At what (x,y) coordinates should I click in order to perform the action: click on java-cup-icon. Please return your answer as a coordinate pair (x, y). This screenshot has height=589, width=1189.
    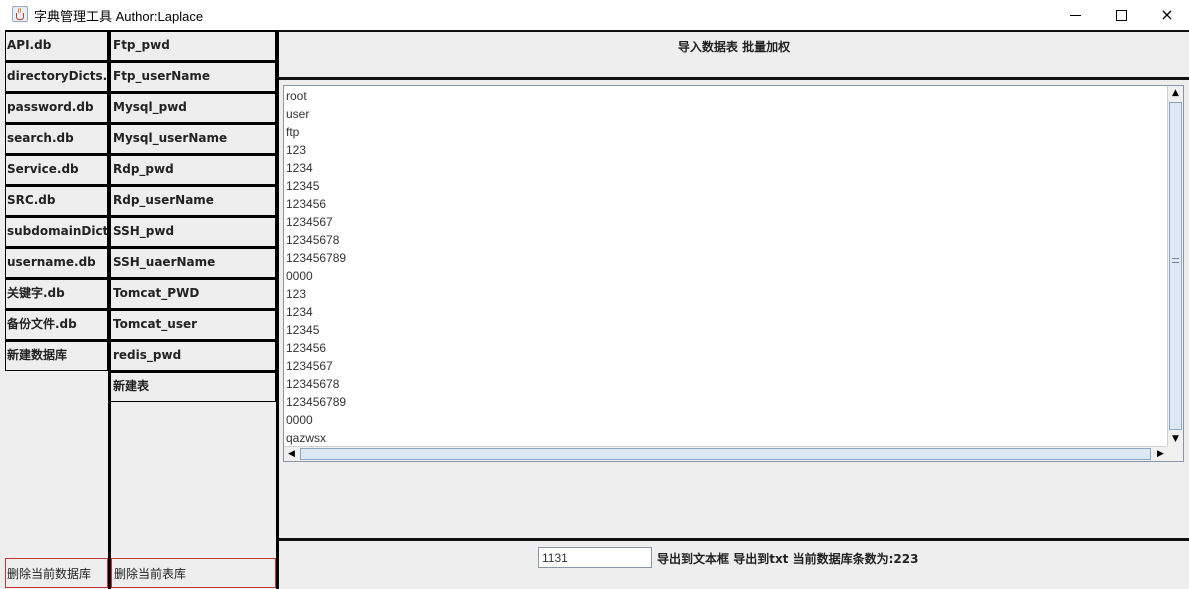
    Looking at the image, I should click on (20, 14).